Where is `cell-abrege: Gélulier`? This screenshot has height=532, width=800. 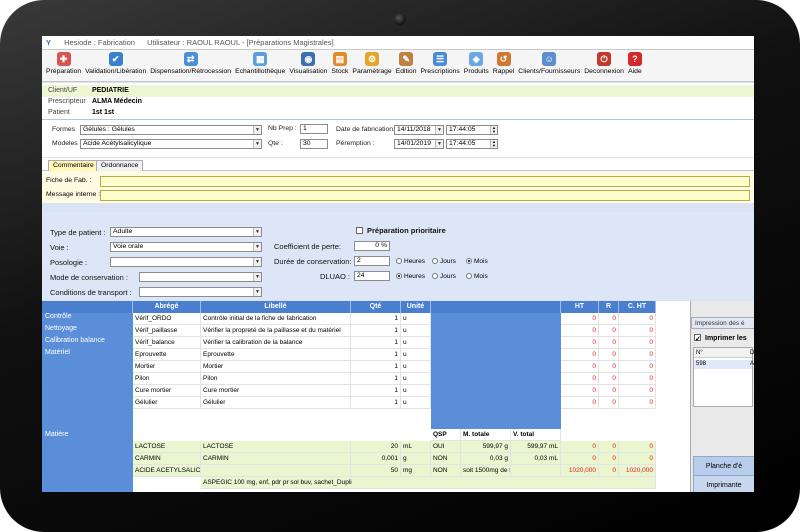 cell-abrege: Gélulier is located at coordinates (167, 403).